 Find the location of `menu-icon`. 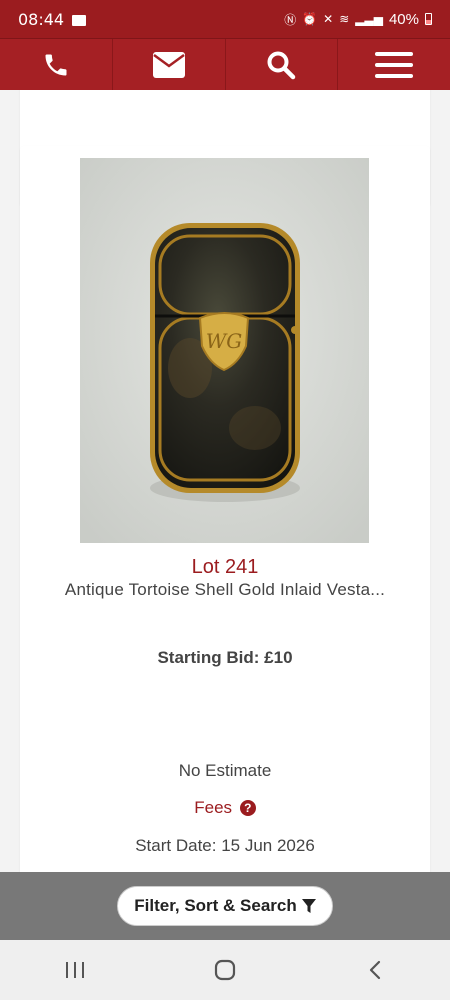

menu-icon is located at coordinates (394, 64).